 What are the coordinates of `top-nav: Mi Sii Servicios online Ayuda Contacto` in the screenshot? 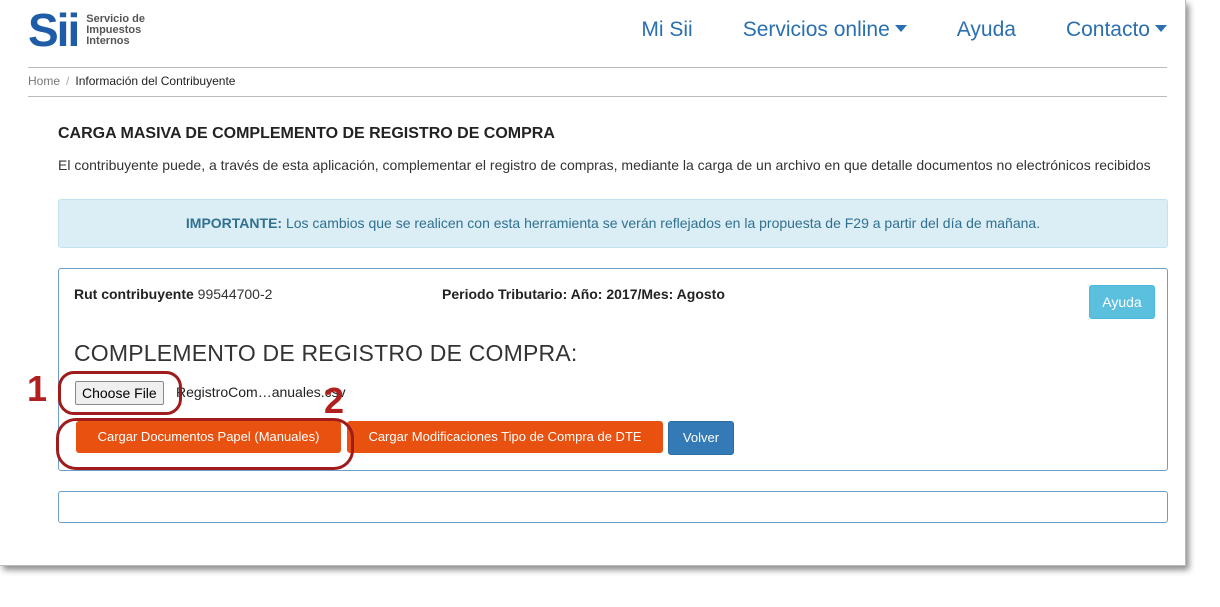 It's located at (904, 30).